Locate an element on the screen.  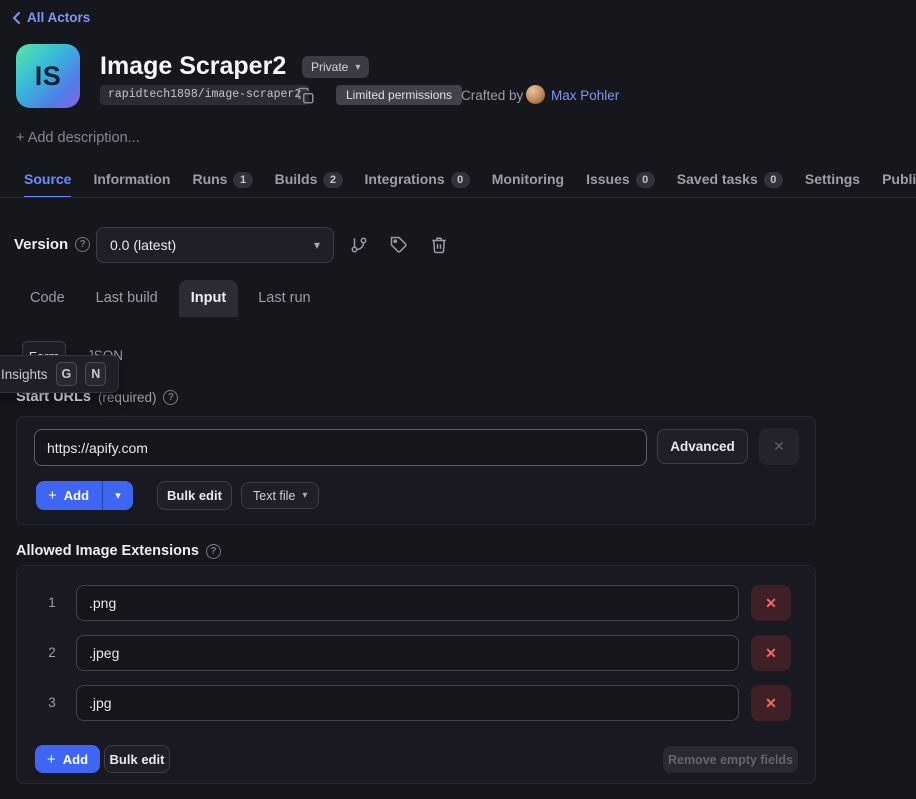
remove-extension-button-3: ✕ is located at coordinates (771, 703).